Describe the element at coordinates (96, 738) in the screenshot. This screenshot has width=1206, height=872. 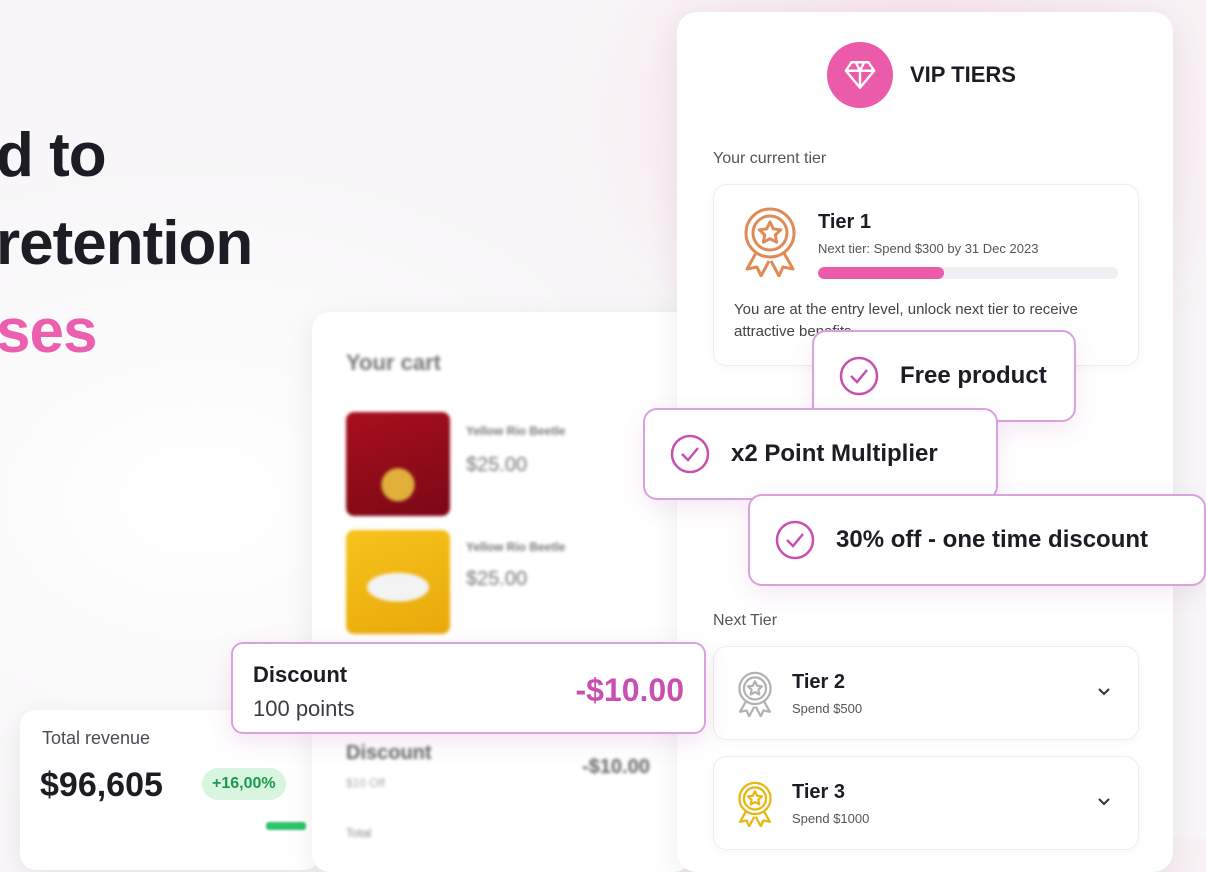
I see `revenue-label: Total revenue` at that location.